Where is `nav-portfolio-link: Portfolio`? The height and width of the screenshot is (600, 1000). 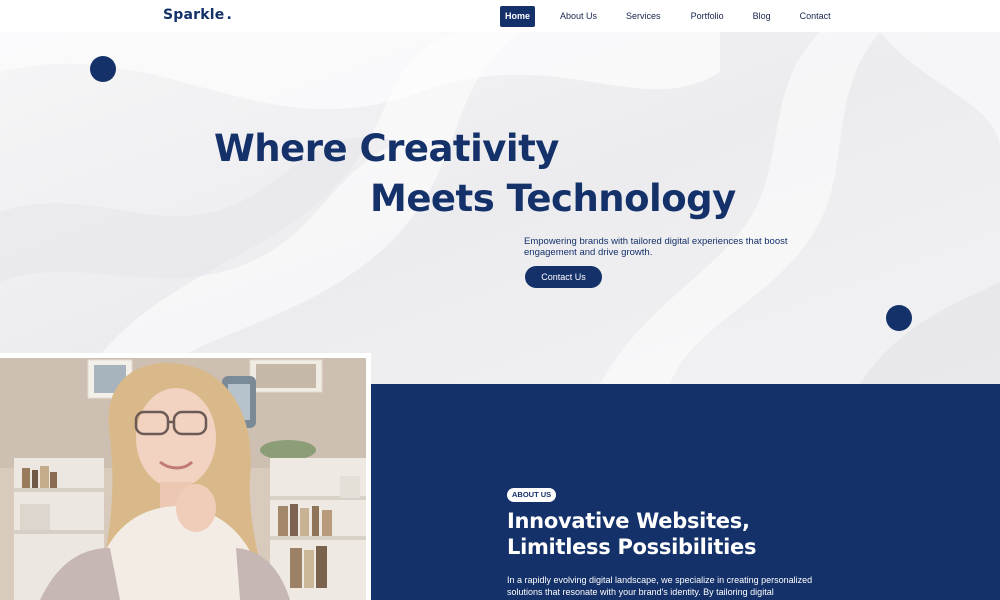
nav-portfolio-link: Portfolio is located at coordinates (707, 16).